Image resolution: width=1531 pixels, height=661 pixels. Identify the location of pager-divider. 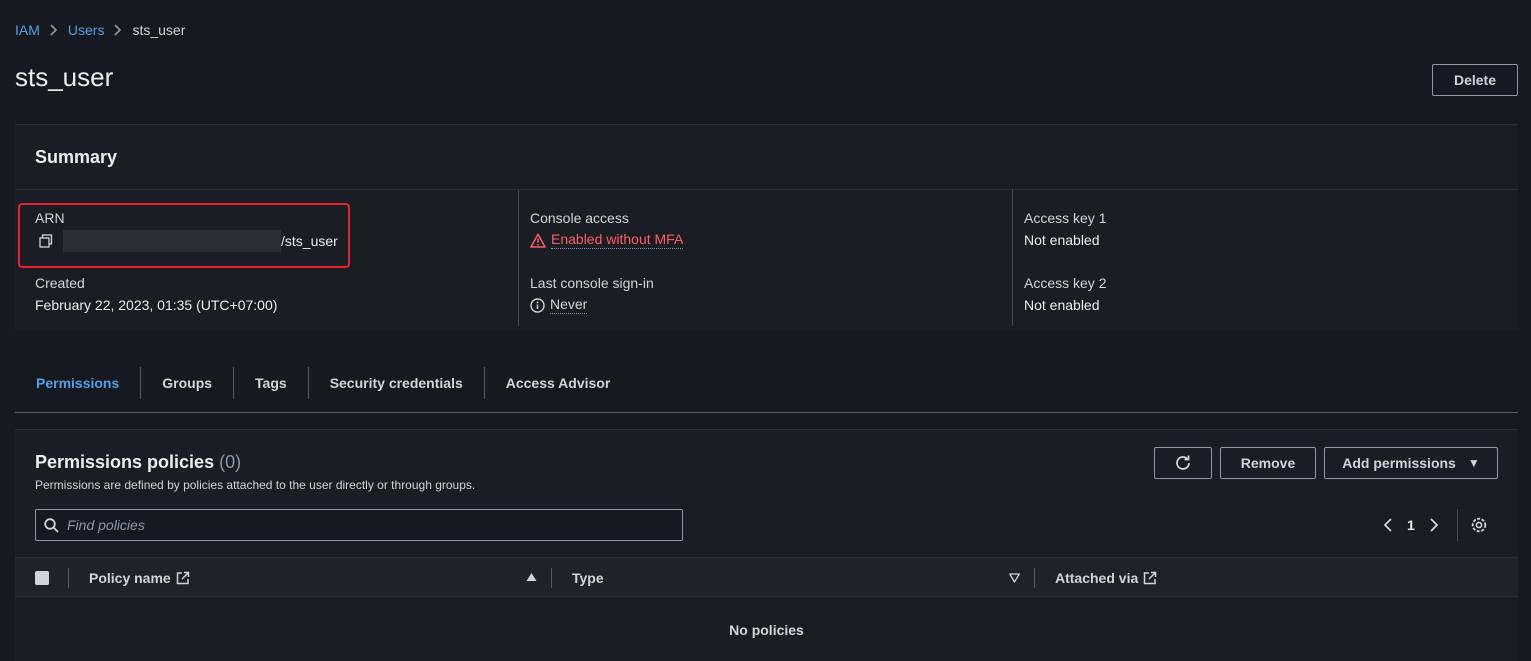
(1457, 525).